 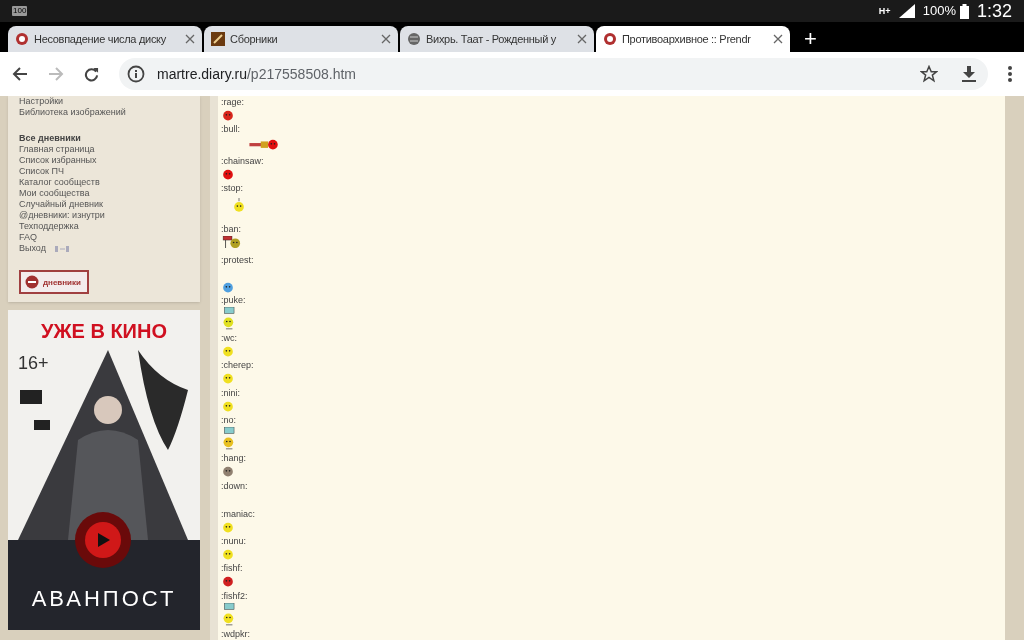 I want to click on quill-icon, so click(x=218, y=39).